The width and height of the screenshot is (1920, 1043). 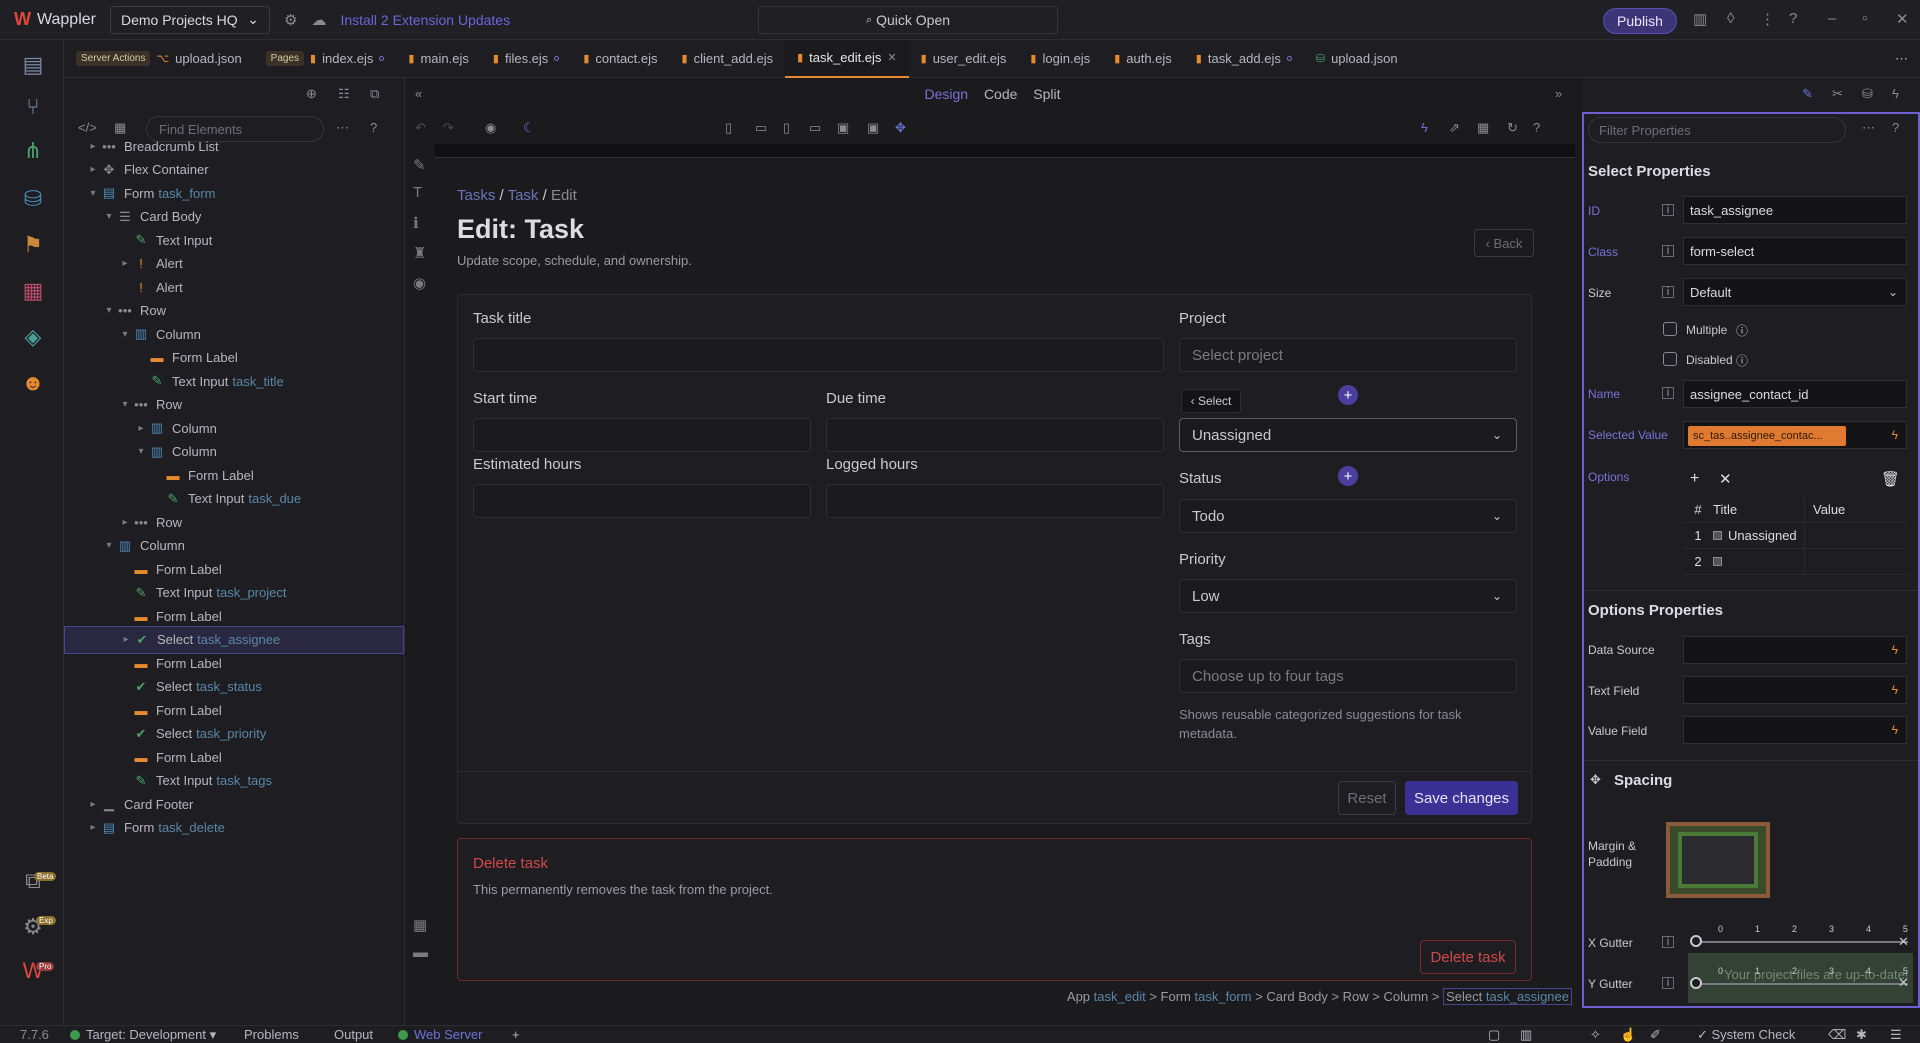 What do you see at coordinates (1890, 479) in the screenshot?
I see `trash-icon: 🗑` at bounding box center [1890, 479].